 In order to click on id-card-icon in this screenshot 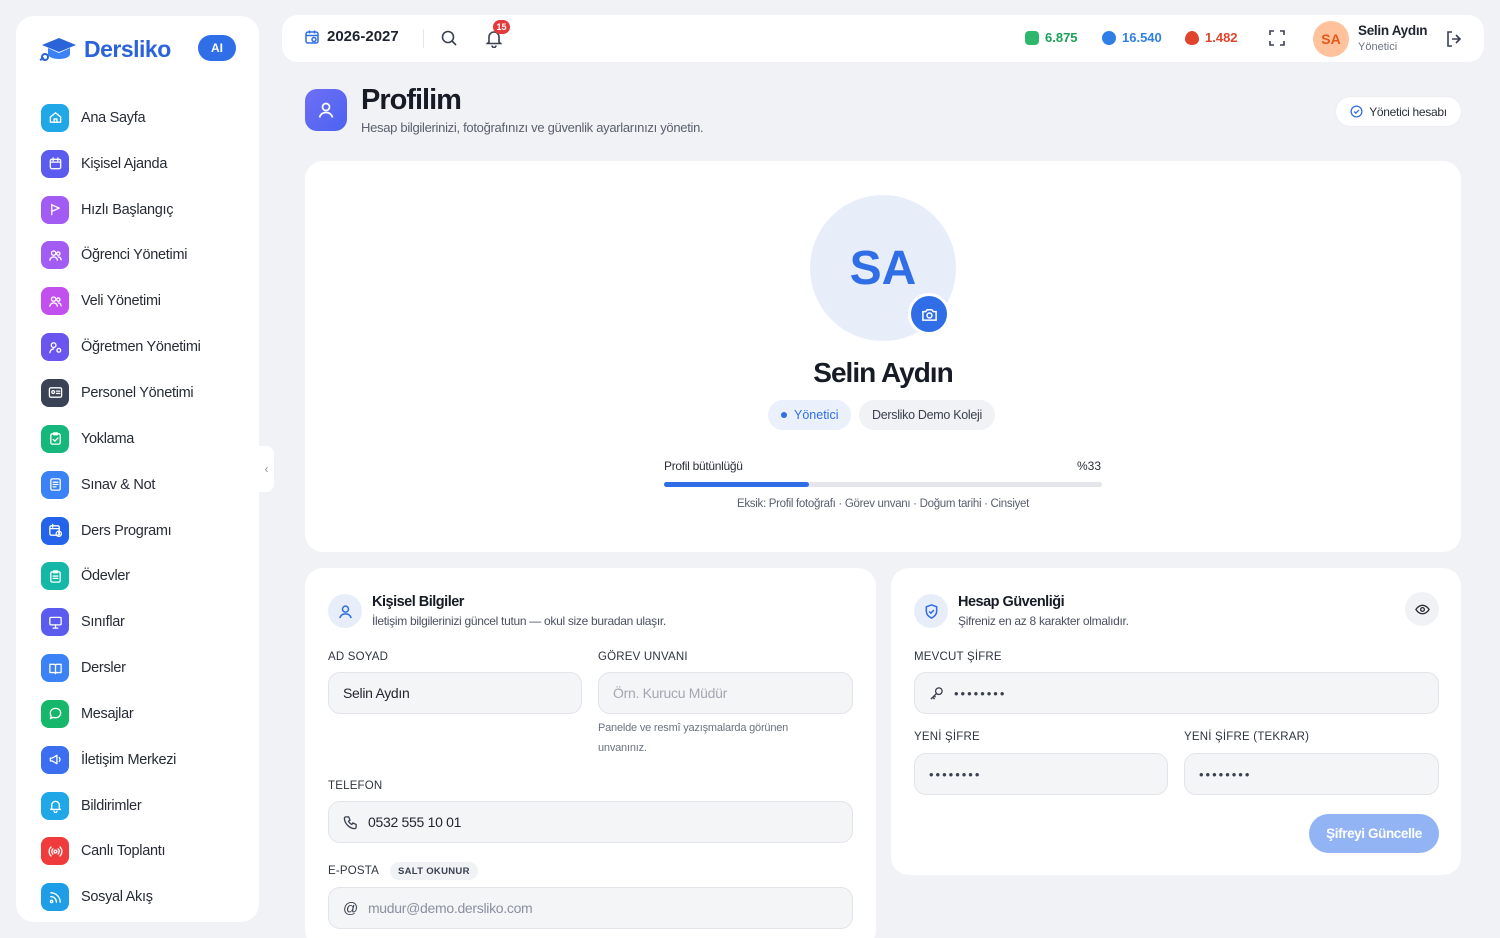, I will do `click(55, 392)`.